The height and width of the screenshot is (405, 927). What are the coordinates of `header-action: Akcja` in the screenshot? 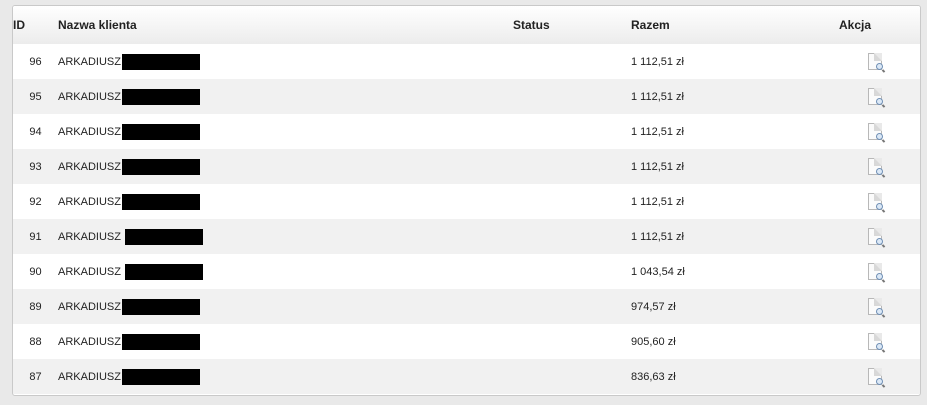 It's located at (855, 25).